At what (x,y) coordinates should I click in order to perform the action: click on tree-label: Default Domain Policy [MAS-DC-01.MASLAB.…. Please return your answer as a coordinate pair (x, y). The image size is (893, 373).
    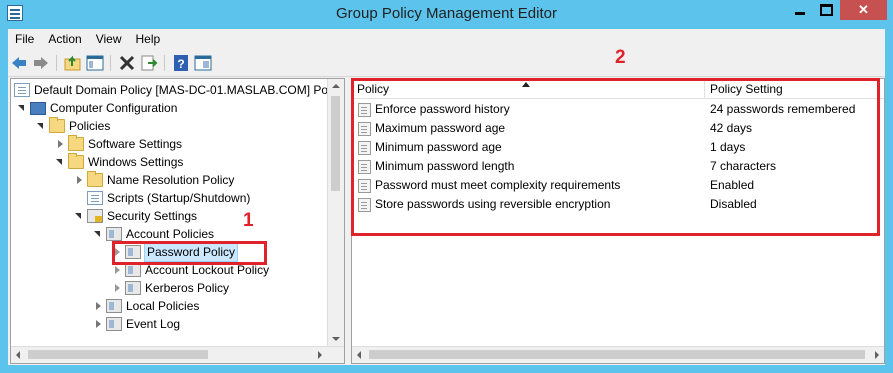
    Looking at the image, I should click on (189, 90).